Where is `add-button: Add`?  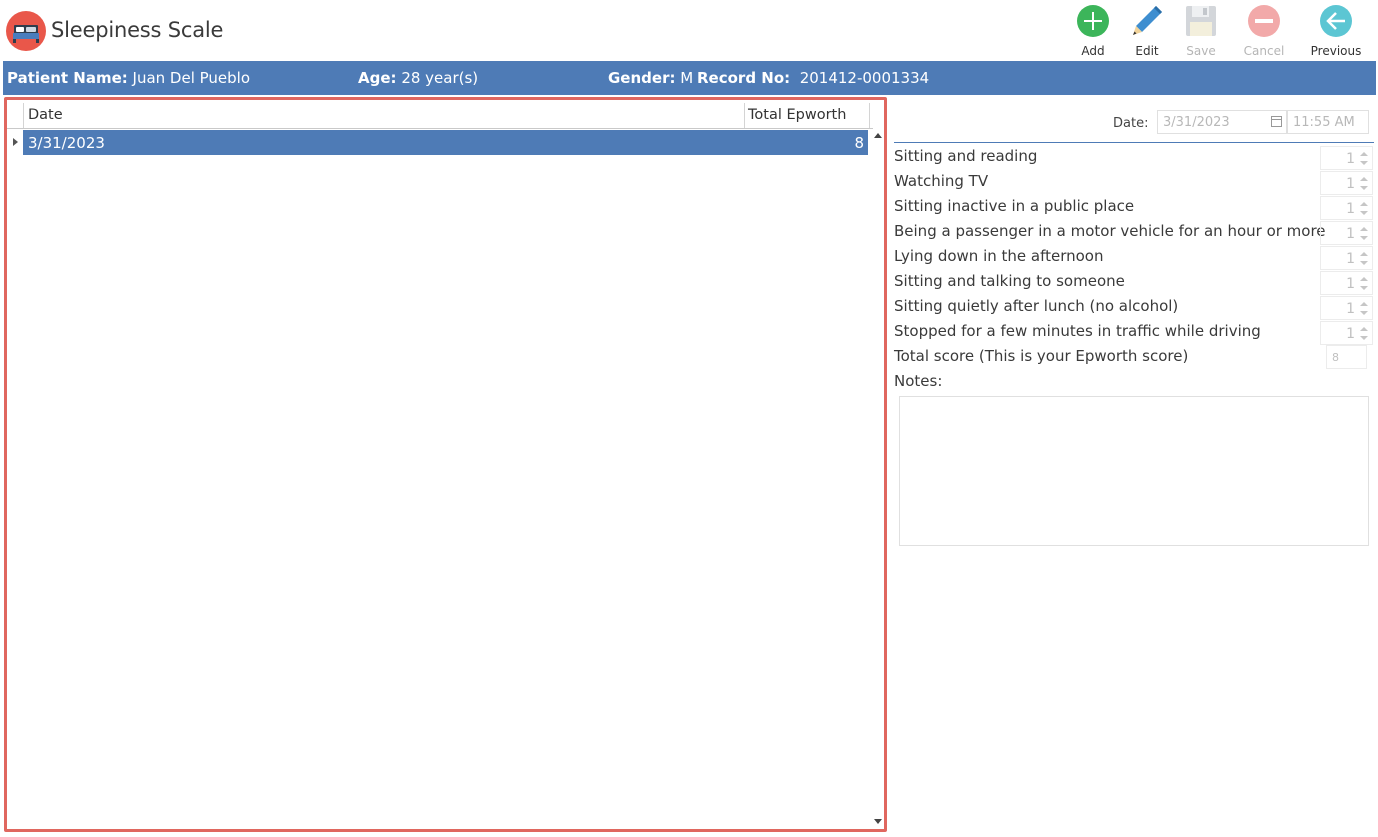
add-button: Add is located at coordinates (1093, 31).